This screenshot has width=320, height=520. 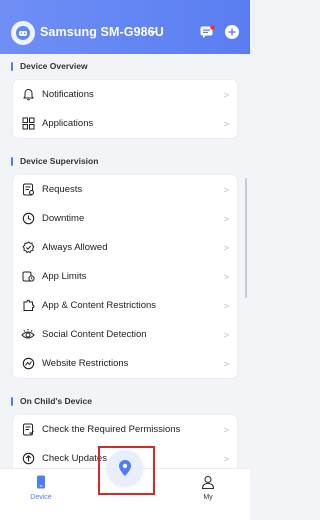 I want to click on menu-item-label: App Limits, so click(x=64, y=276).